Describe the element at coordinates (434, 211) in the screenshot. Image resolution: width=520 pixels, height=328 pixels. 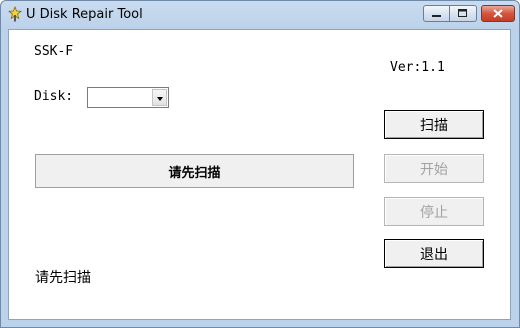
I see `stop-button: 停止` at that location.